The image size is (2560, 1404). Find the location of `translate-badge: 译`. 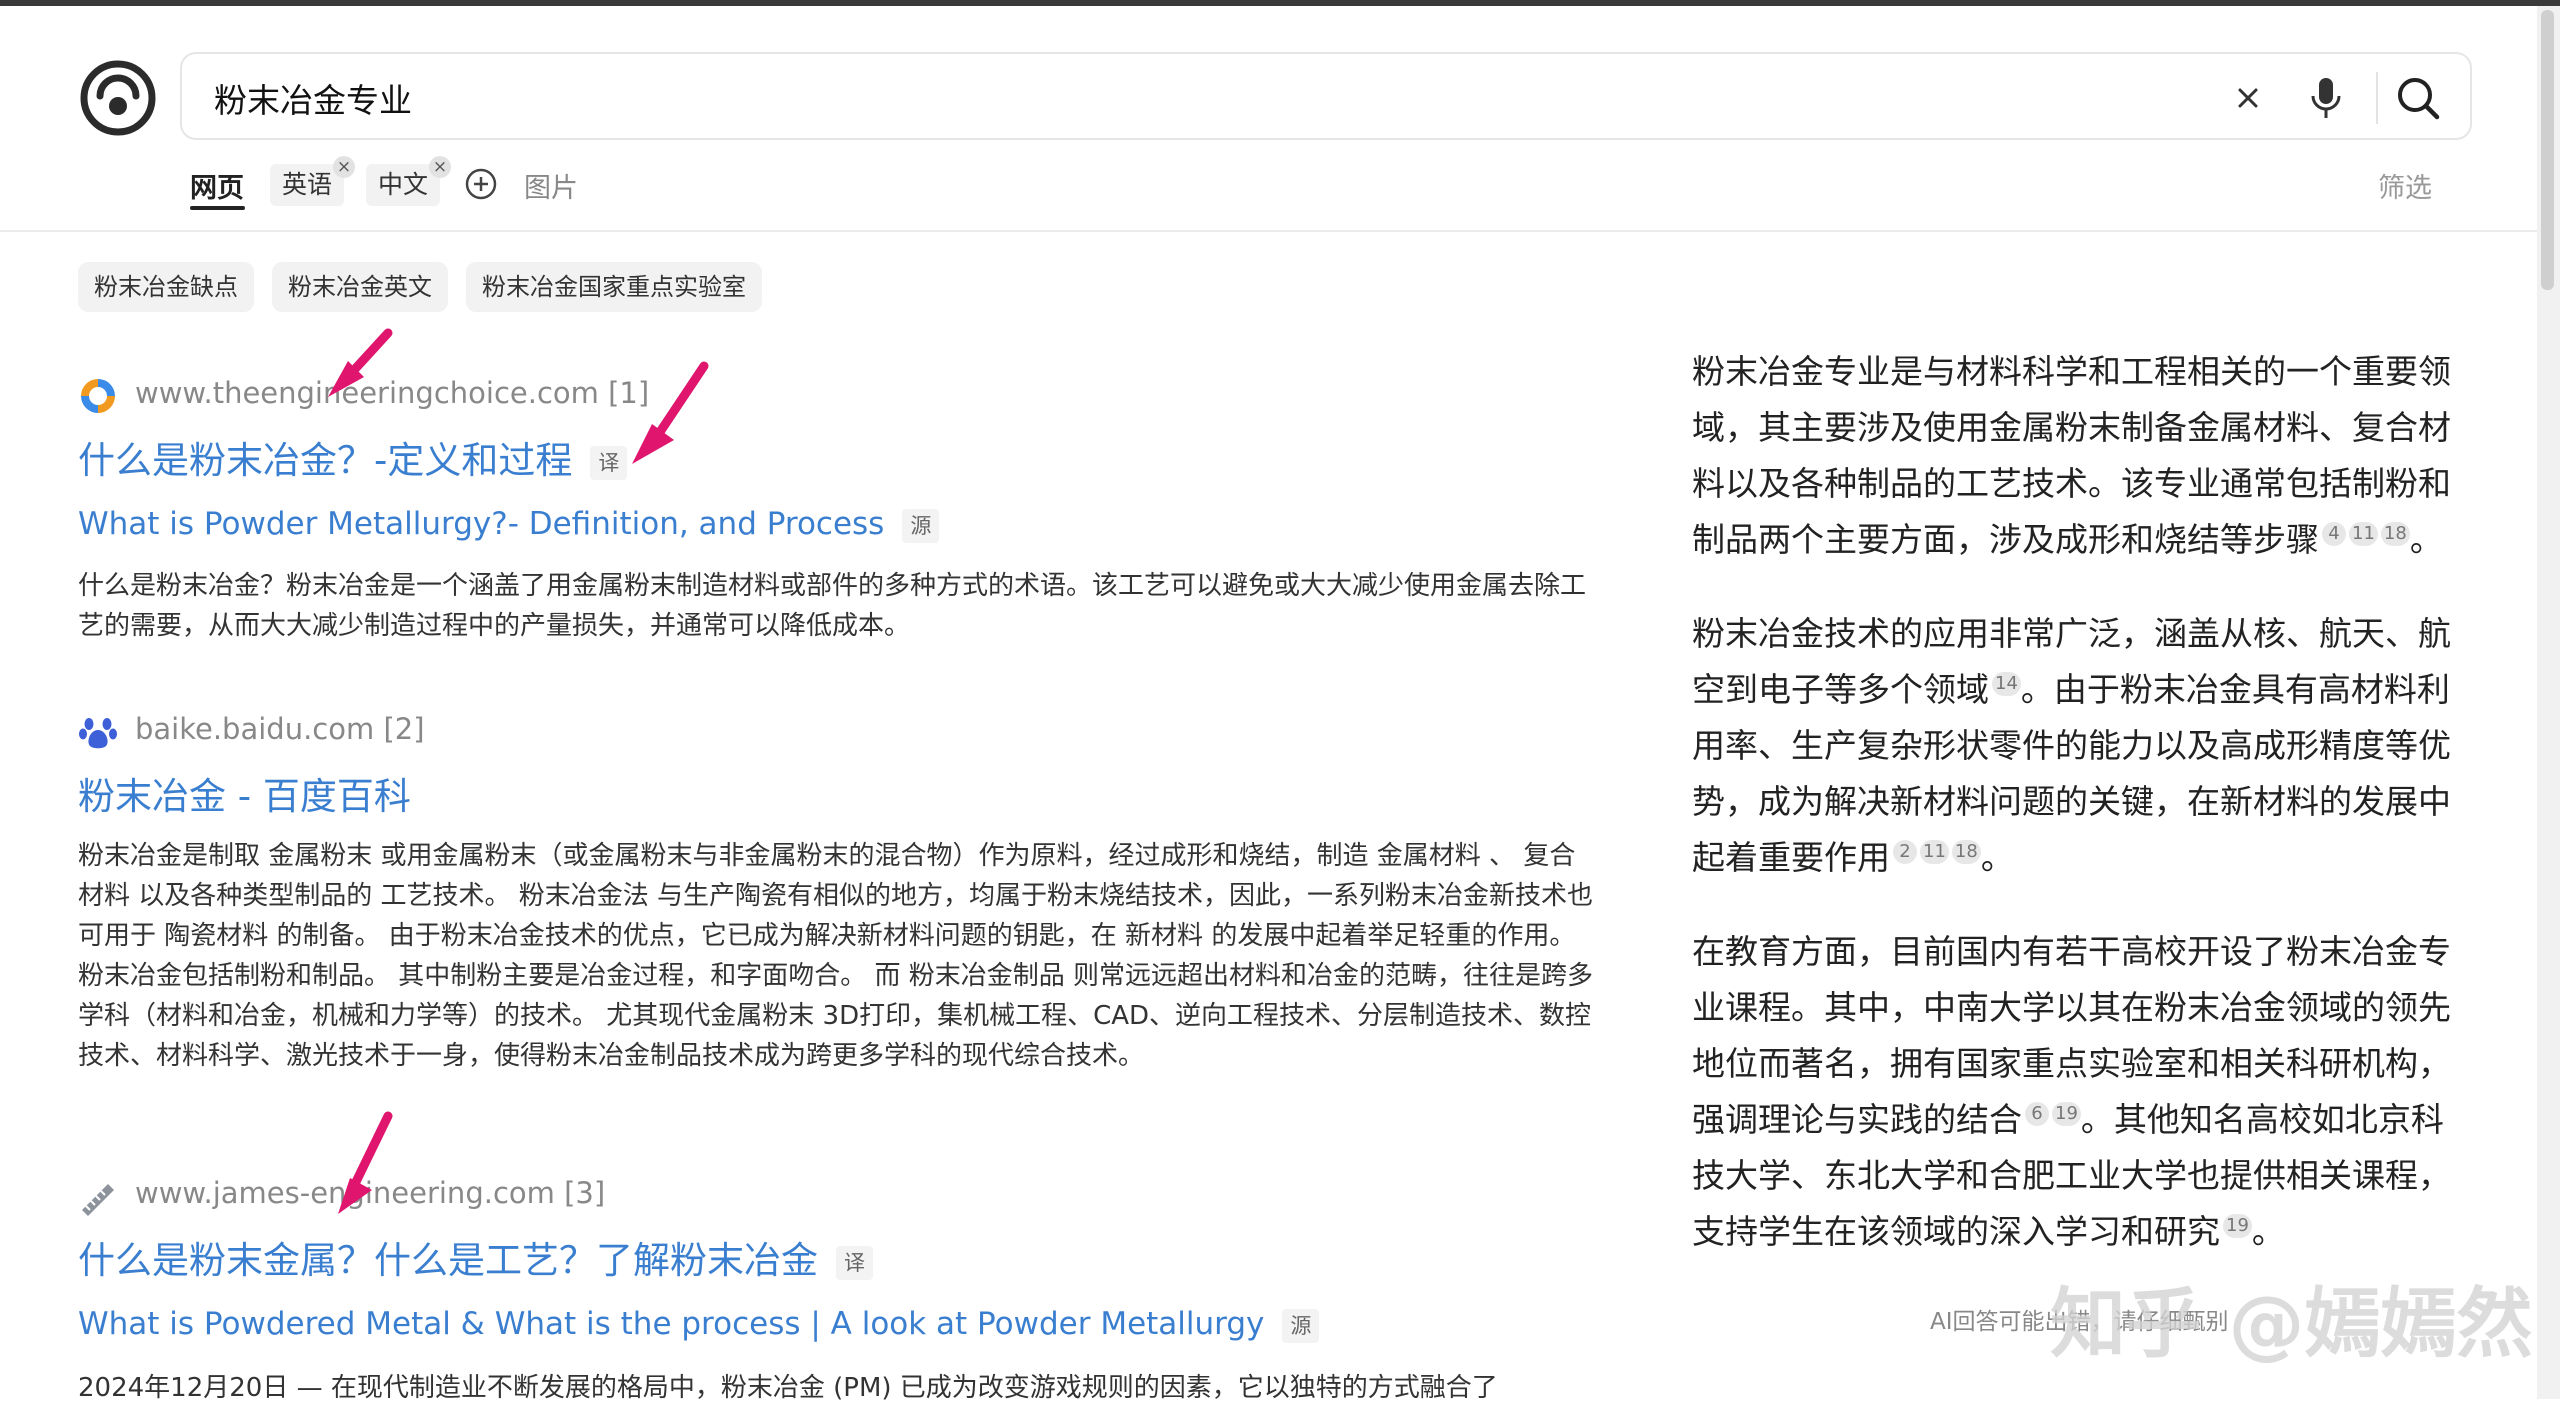

translate-badge: 译 is located at coordinates (854, 1262).